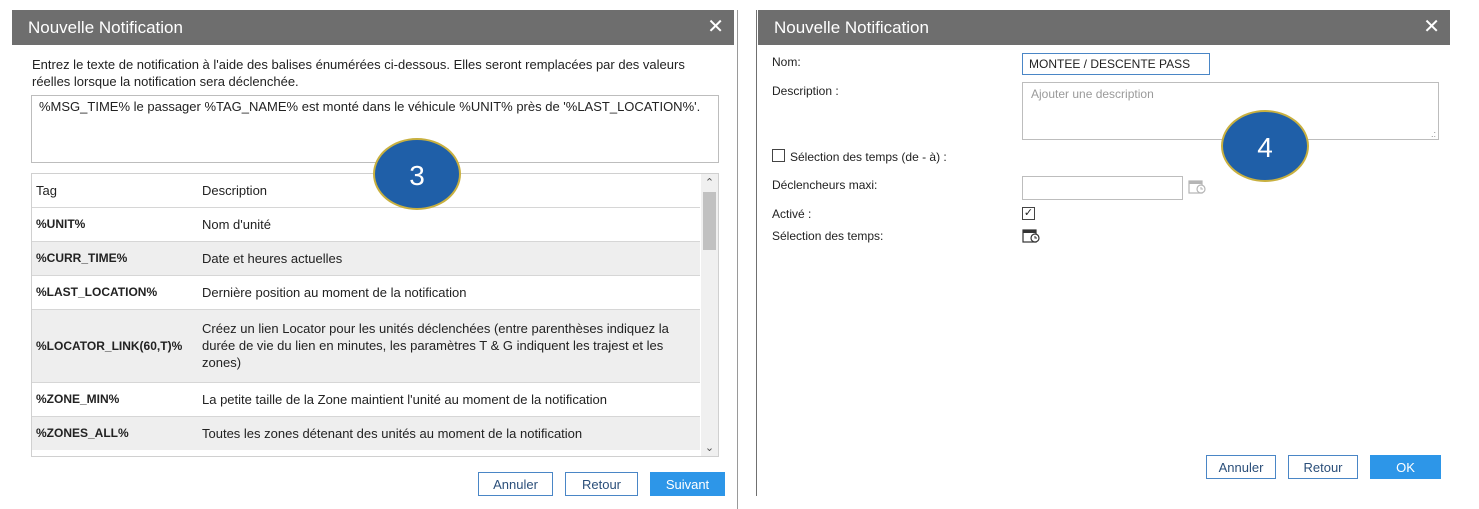 This screenshot has height=509, width=1479. What do you see at coordinates (687, 484) in the screenshot?
I see `next-button: Suivant` at bounding box center [687, 484].